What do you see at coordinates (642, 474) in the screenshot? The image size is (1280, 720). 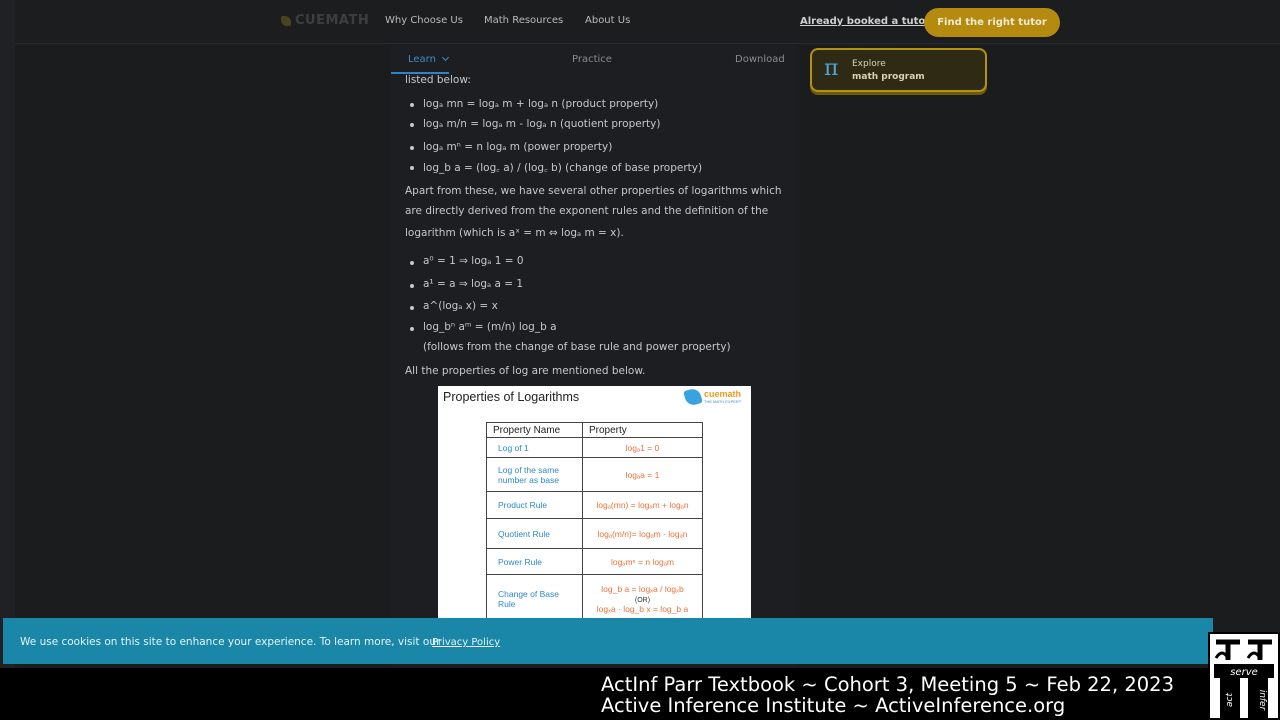 I see `property-value: logₐa = 1` at bounding box center [642, 474].